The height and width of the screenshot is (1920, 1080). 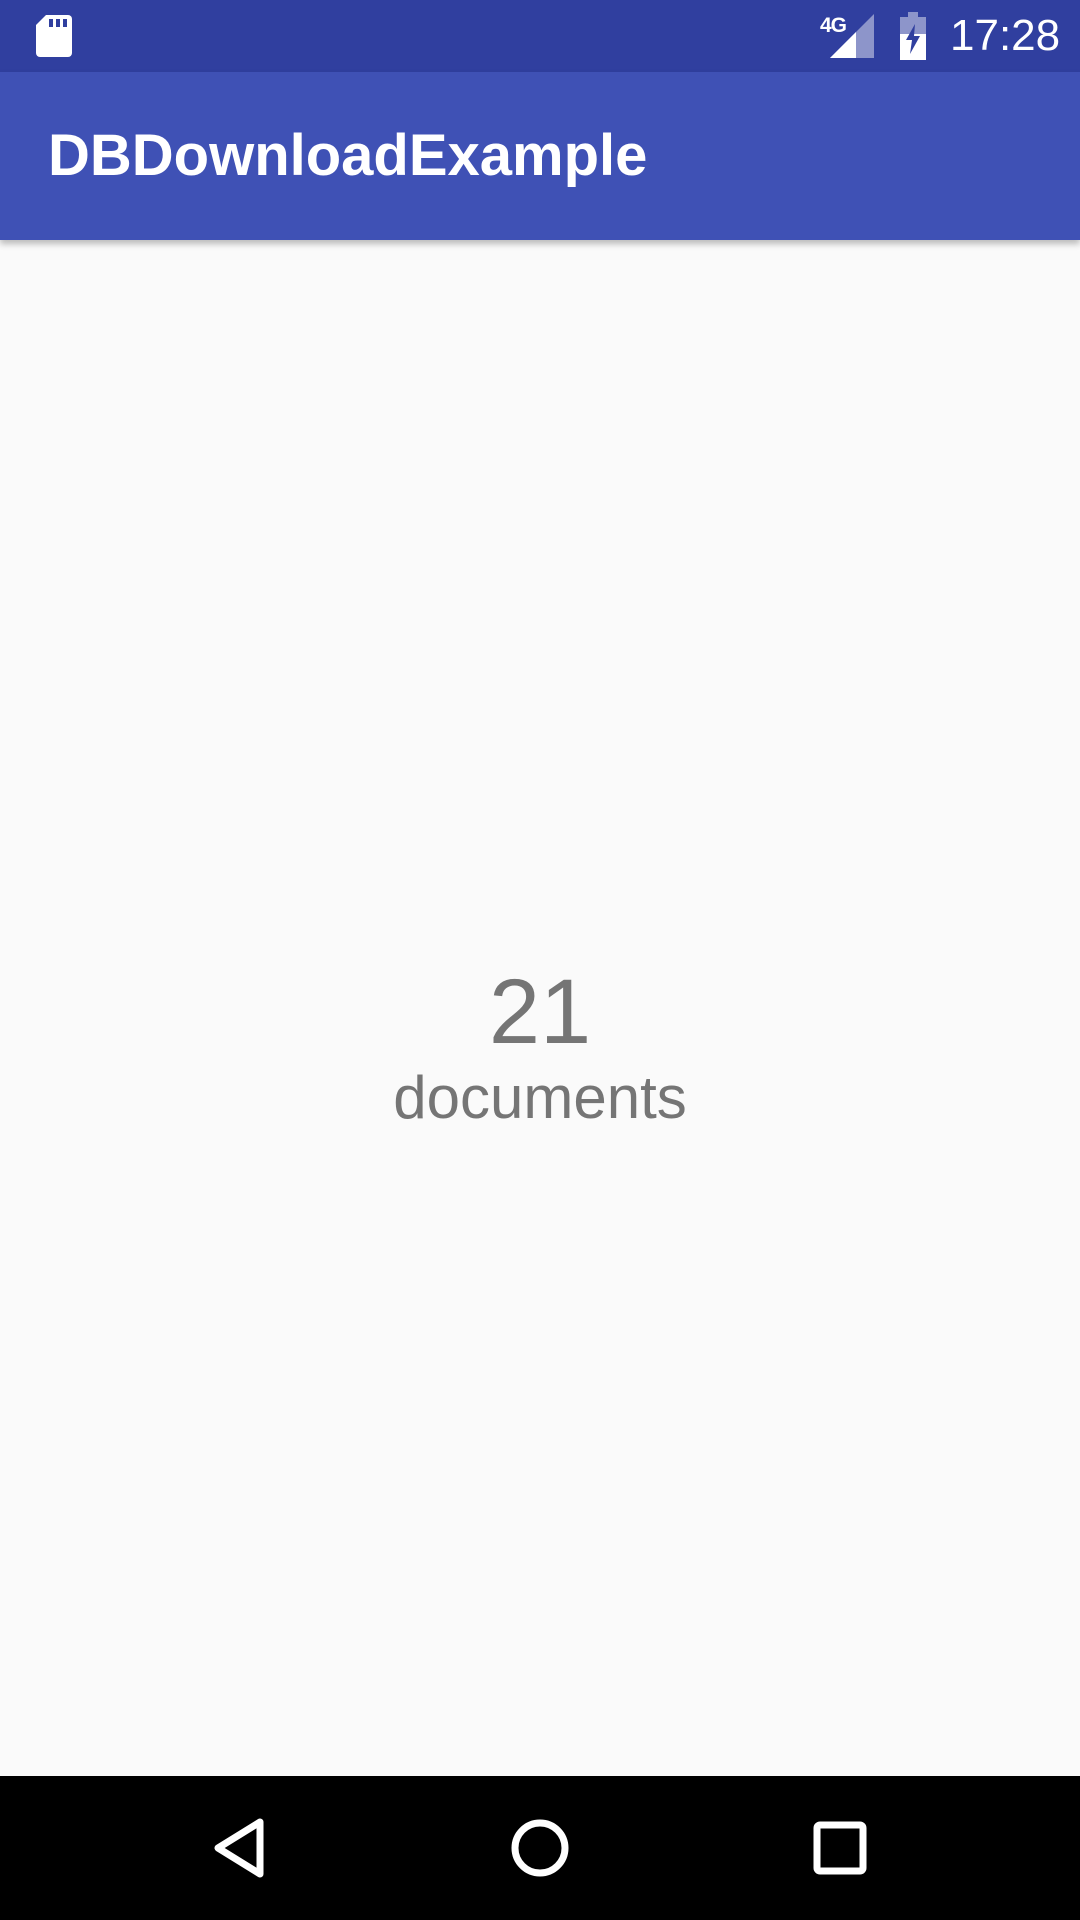 What do you see at coordinates (54, 36) in the screenshot?
I see `sd-card-icon` at bounding box center [54, 36].